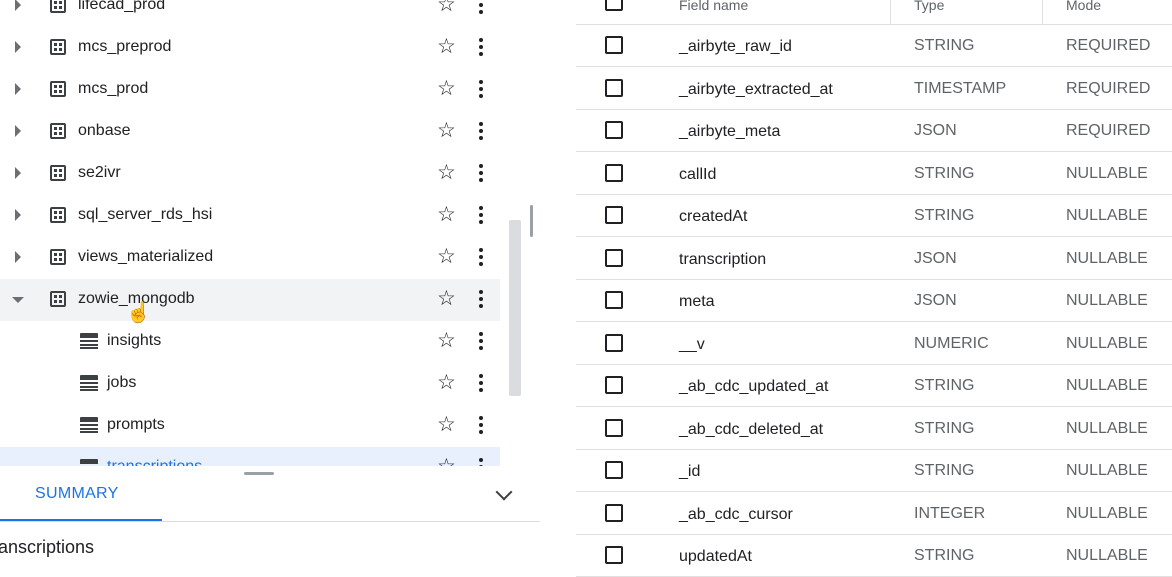  Describe the element at coordinates (756, 89) in the screenshot. I see `field-name: _airbyte_extracted_at` at that location.